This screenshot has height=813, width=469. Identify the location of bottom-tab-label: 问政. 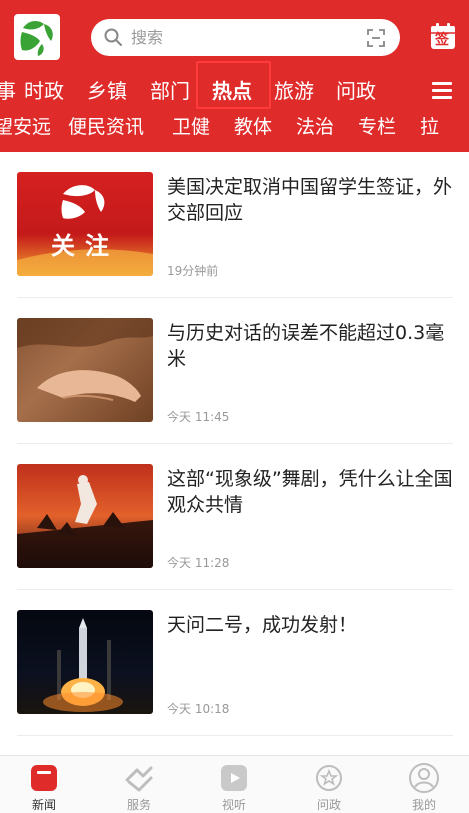
(328, 805).